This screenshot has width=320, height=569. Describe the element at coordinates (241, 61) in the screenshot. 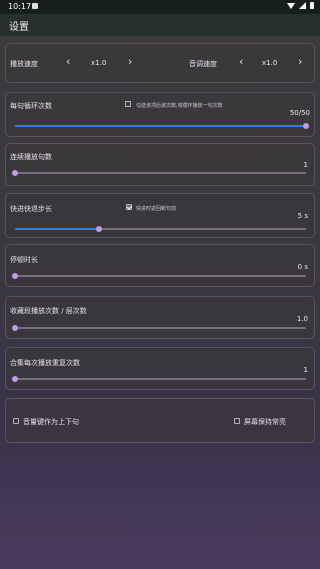

I see `pitch-speed-decrease-icon: ‹` at that location.